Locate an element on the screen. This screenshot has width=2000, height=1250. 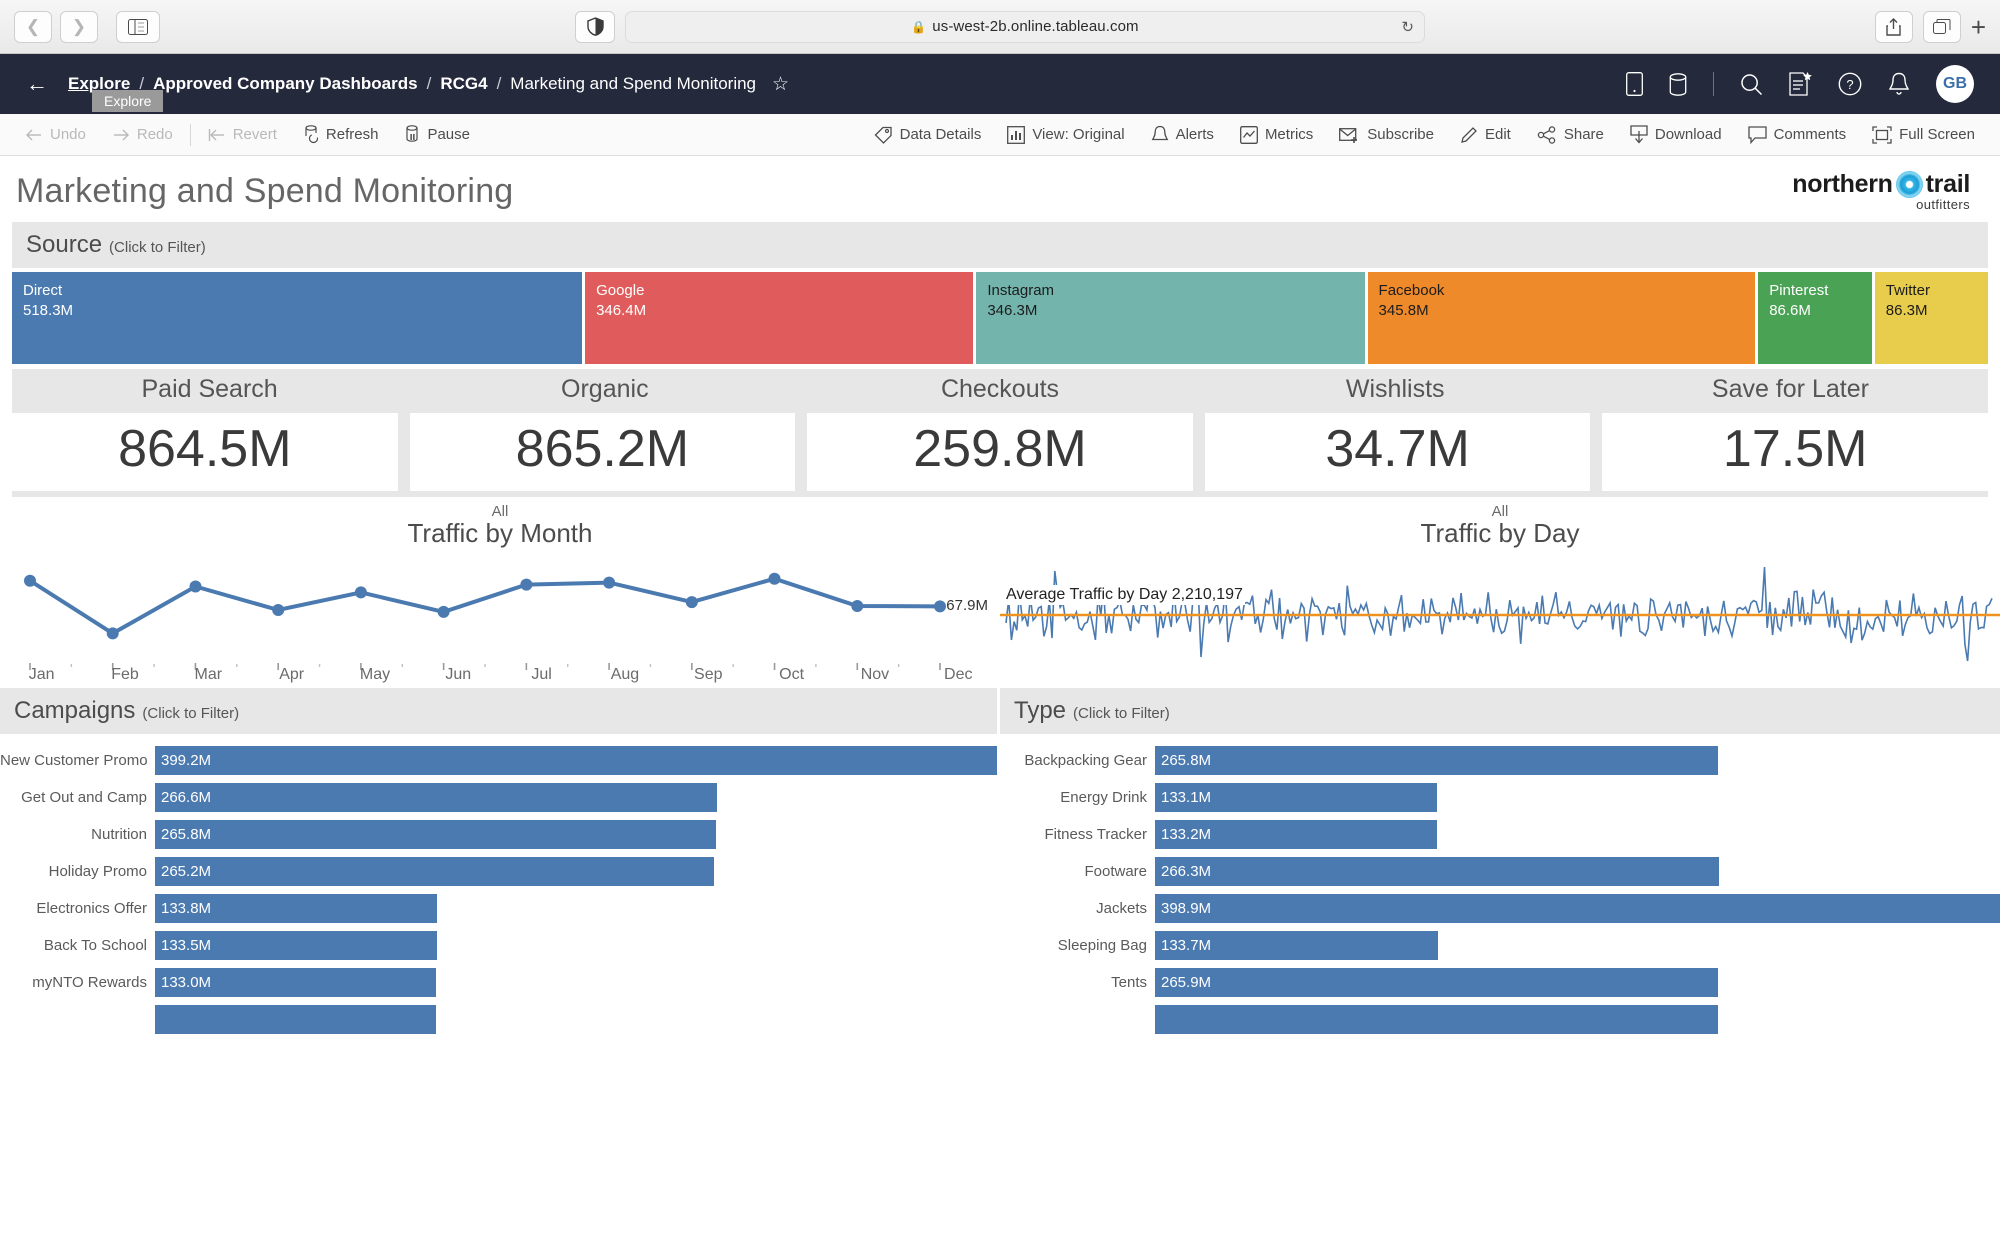
campaign-track: 133.0M is located at coordinates (576, 982).